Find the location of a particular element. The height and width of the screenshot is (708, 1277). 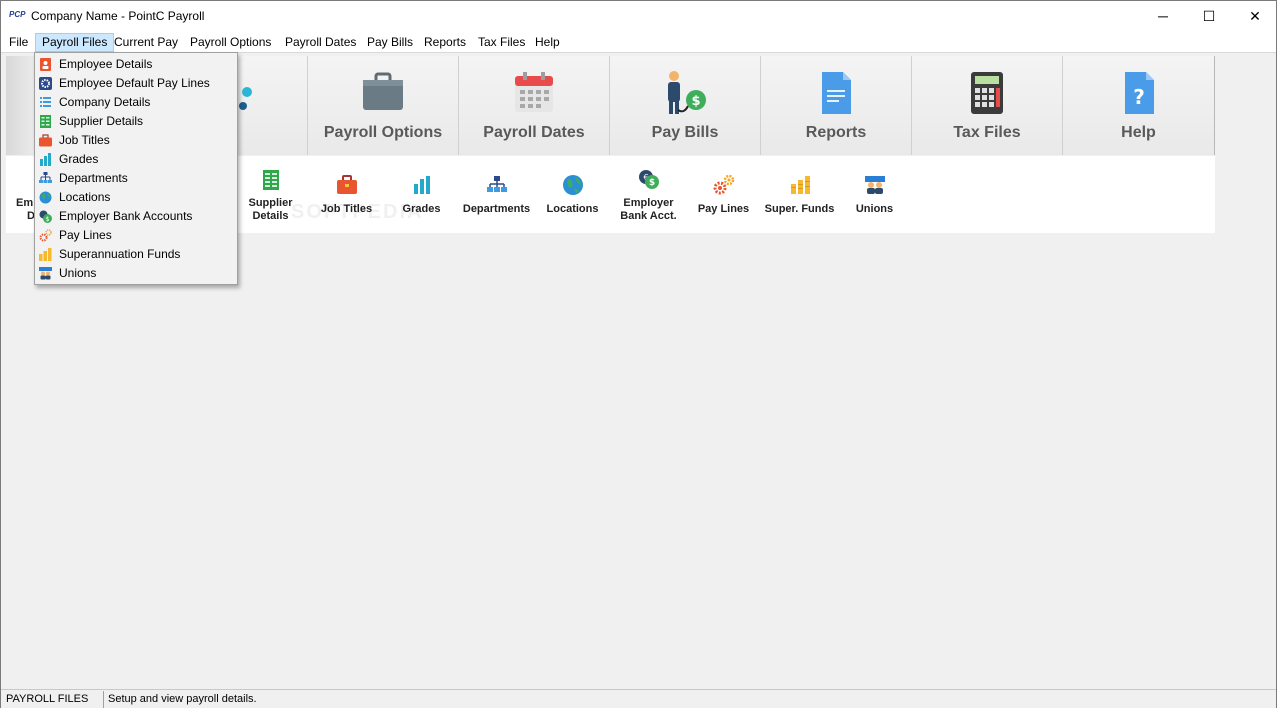

title-bar: PCP Company Name - PointC Payroll ─ ☐ ✕ is located at coordinates (638, 16).